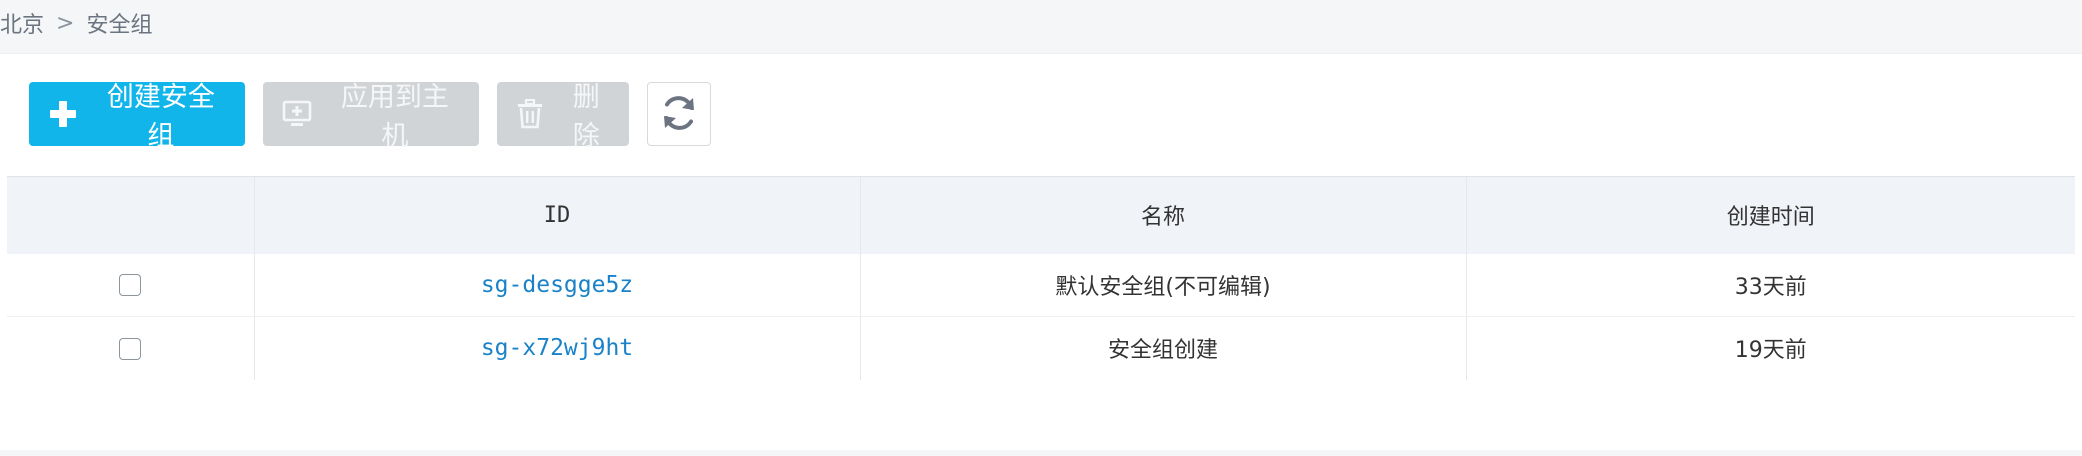  Describe the element at coordinates (394, 117) in the screenshot. I see `apply-button-label: 应用到主机` at that location.